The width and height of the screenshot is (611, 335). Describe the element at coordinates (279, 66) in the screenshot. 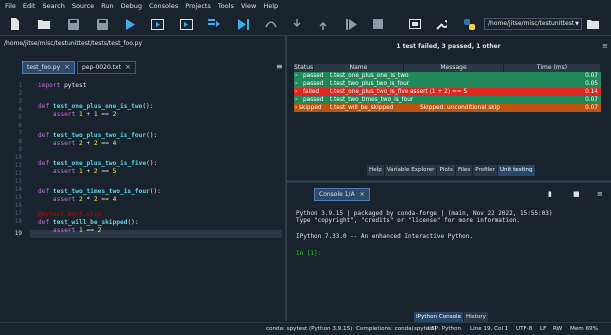

I see `hamburger-menu-icon: ≡` at that location.